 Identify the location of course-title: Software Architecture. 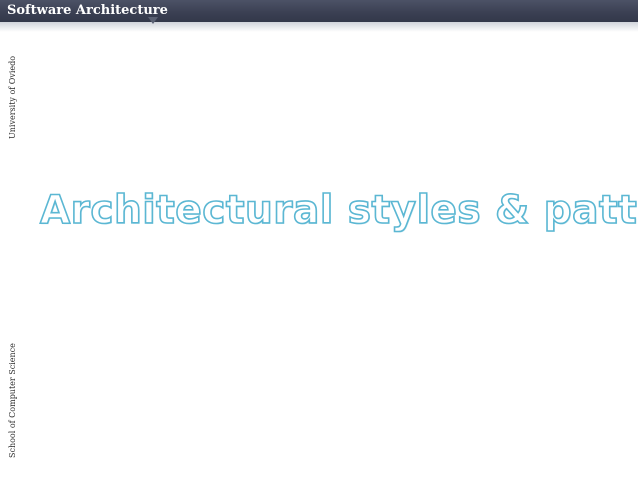
(87, 10).